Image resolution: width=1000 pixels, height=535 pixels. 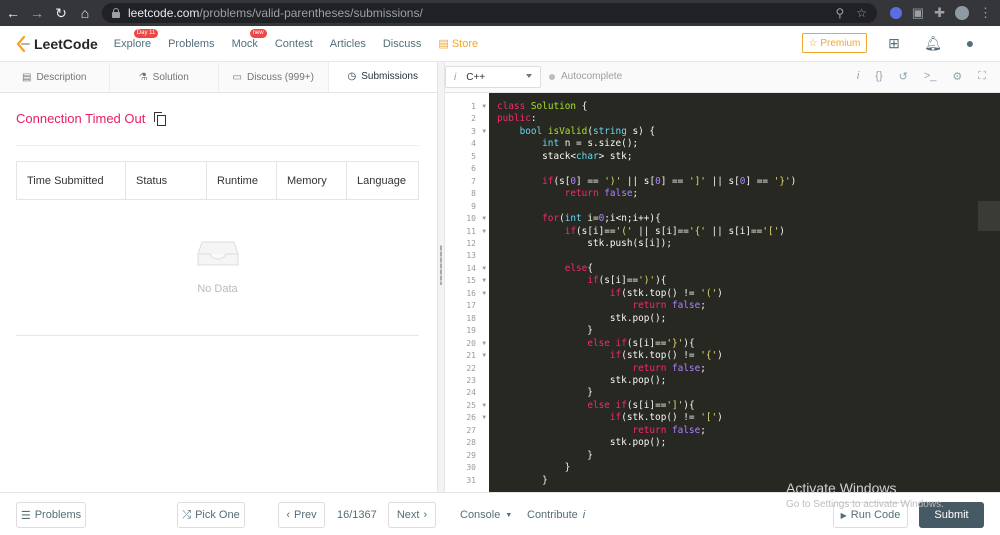 What do you see at coordinates (146, 33) in the screenshot?
I see `explore-badge: Day 11` at bounding box center [146, 33].